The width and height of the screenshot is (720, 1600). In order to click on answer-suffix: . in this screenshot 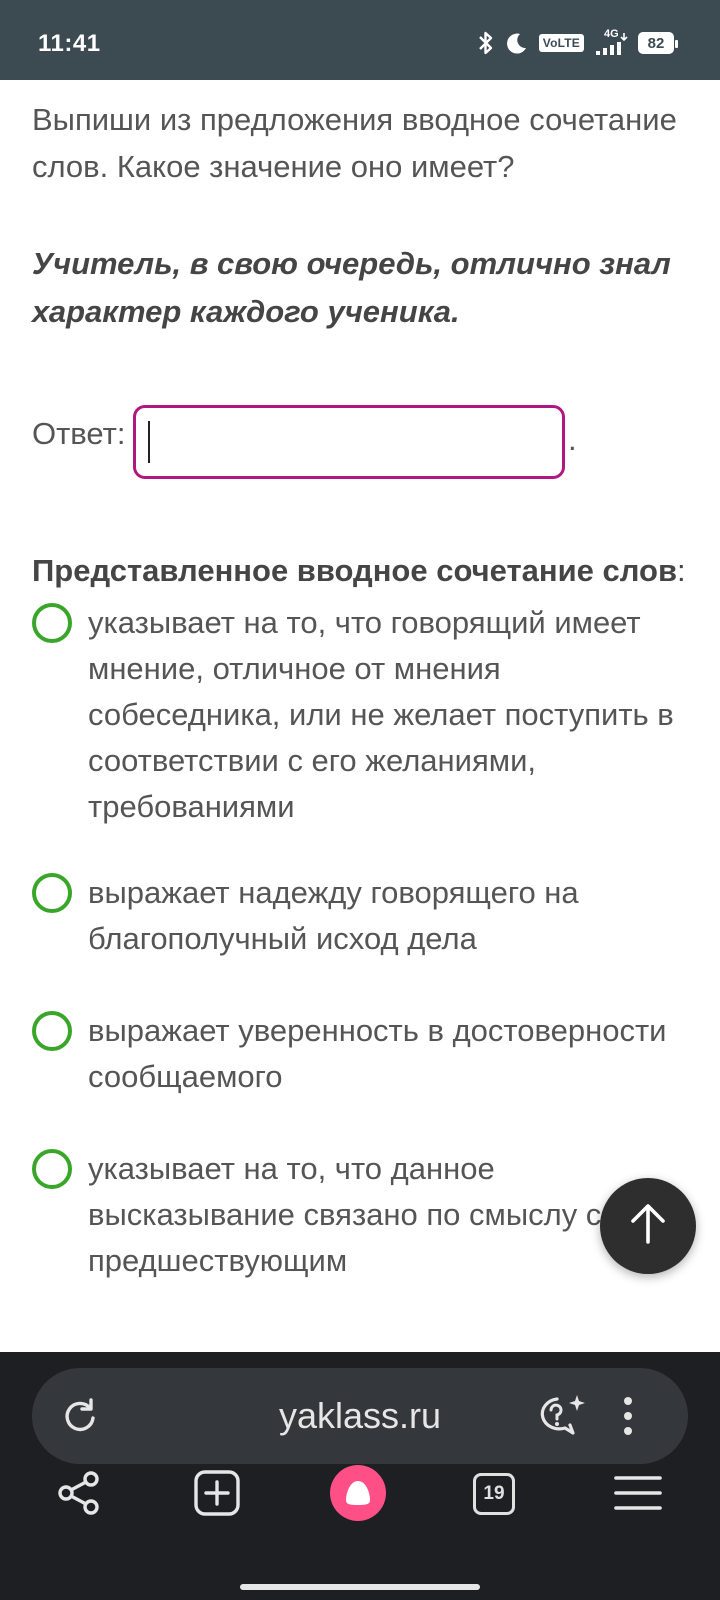, I will do `click(572, 439)`.